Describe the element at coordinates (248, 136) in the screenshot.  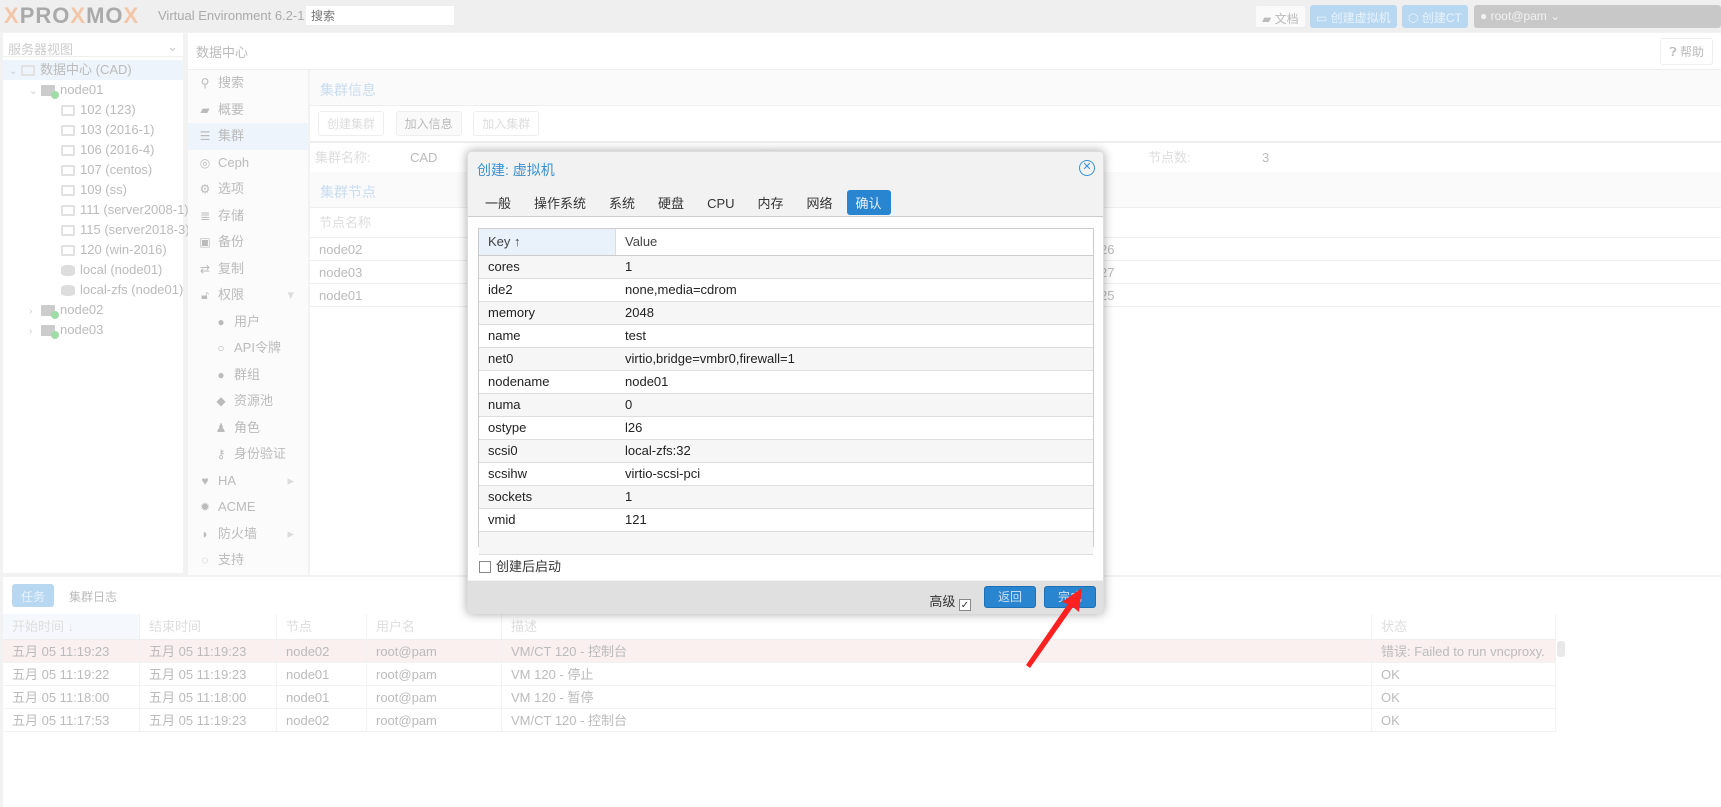
I see `nav-item: ☰ 集群` at that location.